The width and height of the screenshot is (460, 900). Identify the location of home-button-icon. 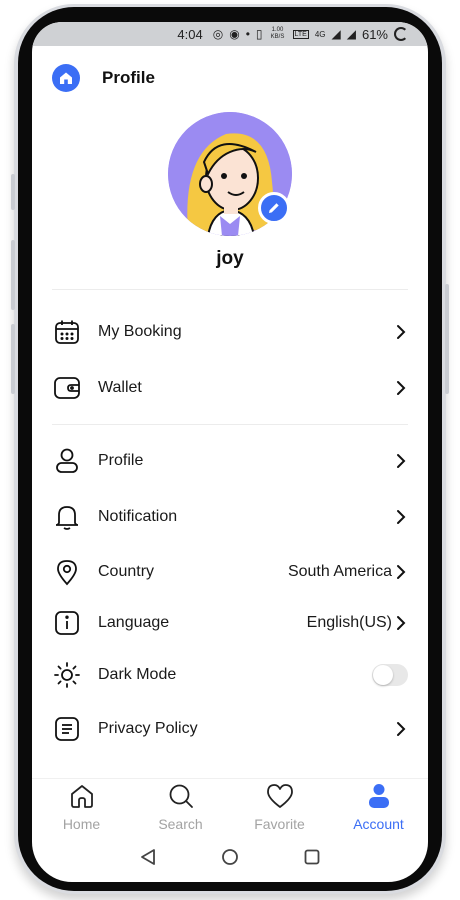
(230, 859).